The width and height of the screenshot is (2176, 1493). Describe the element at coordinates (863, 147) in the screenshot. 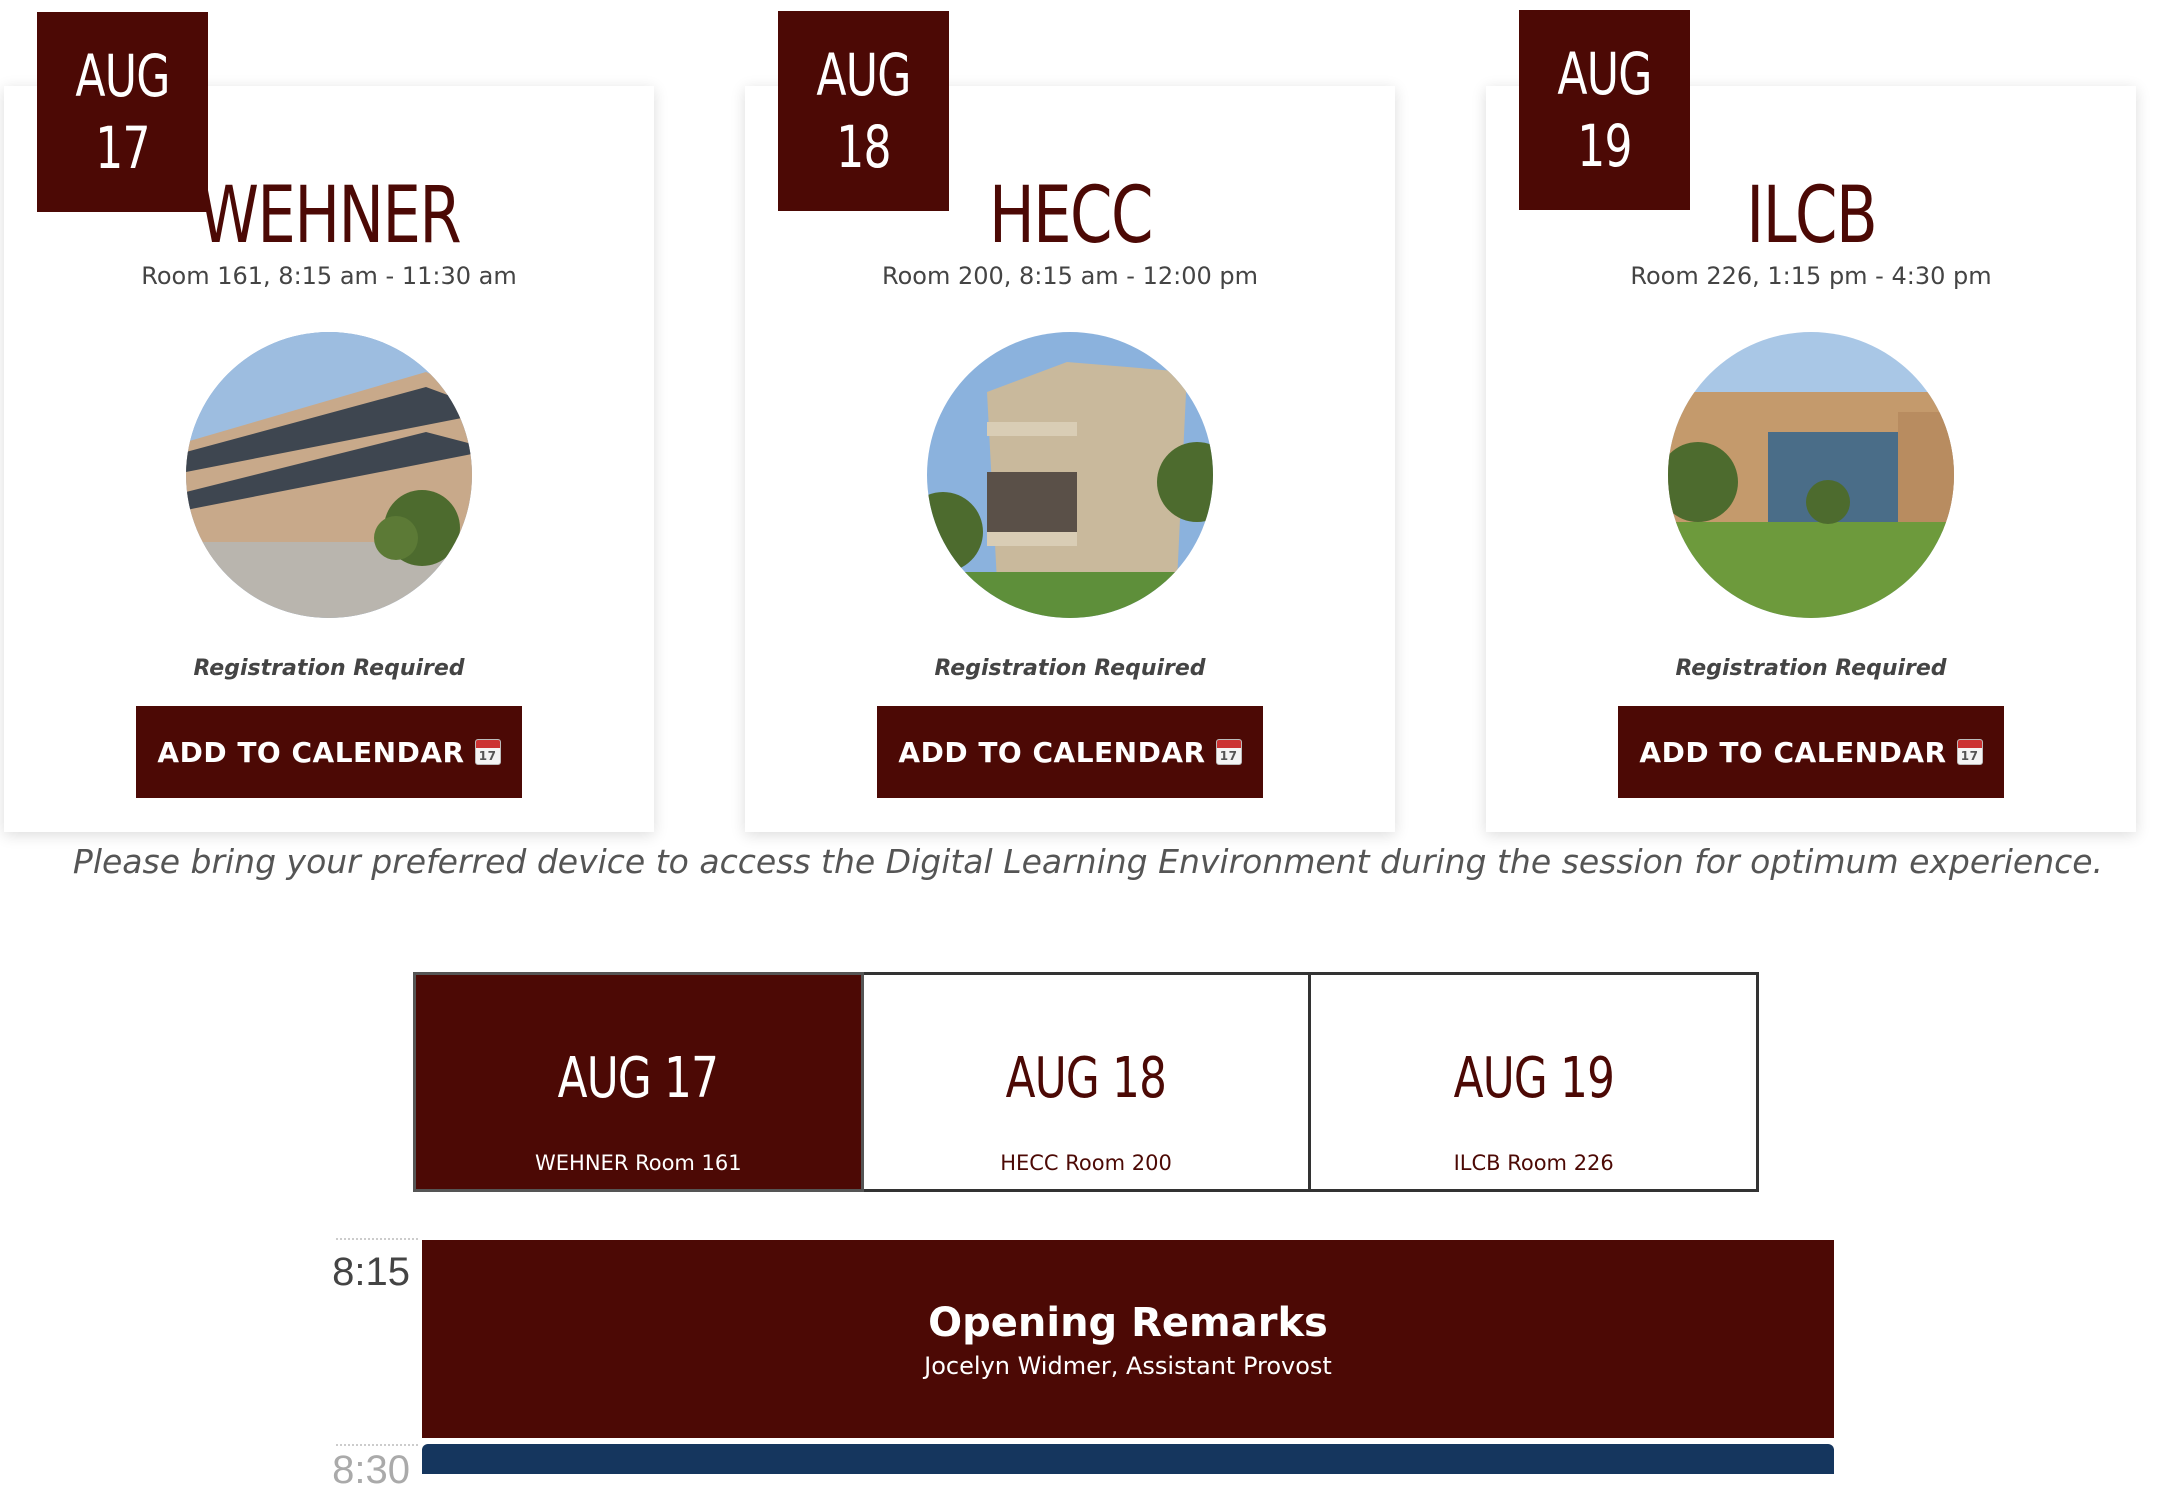

I see `badge-day: 18` at that location.